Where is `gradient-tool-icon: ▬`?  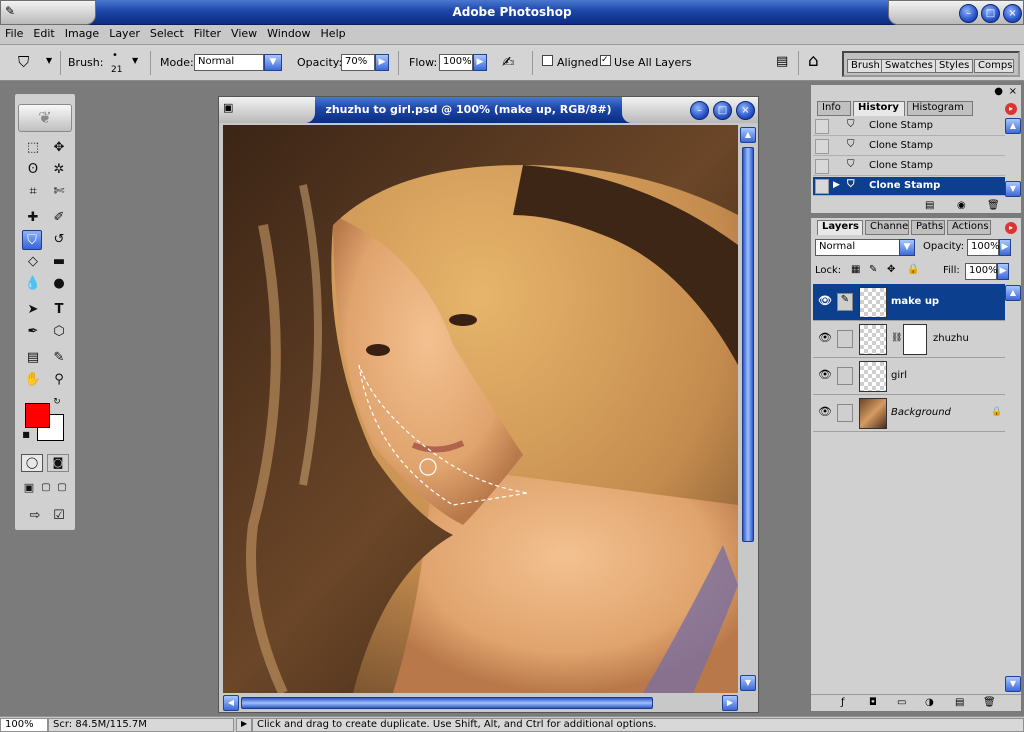
gradient-tool-icon: ▬ is located at coordinates (59, 262).